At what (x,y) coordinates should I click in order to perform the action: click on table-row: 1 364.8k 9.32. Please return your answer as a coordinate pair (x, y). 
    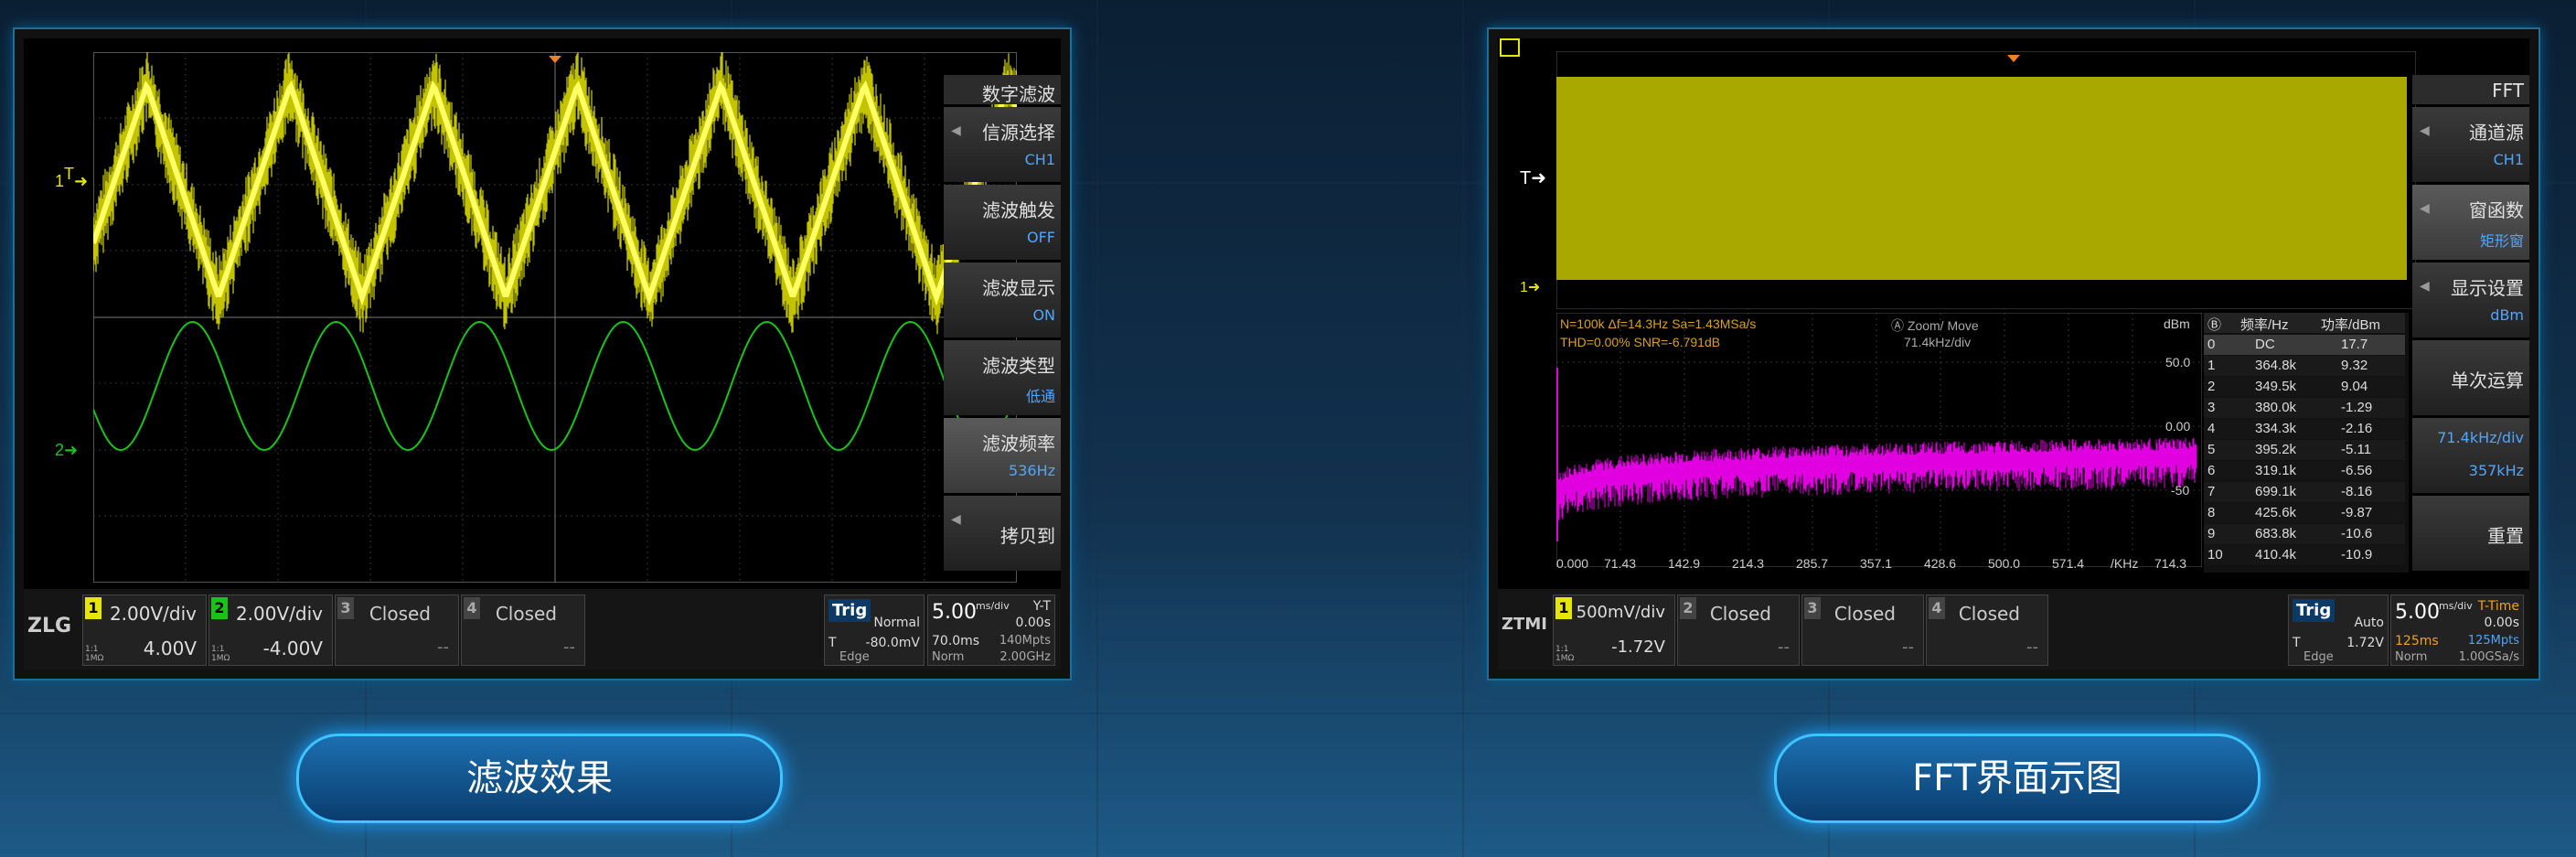
    Looking at the image, I should click on (2304, 366).